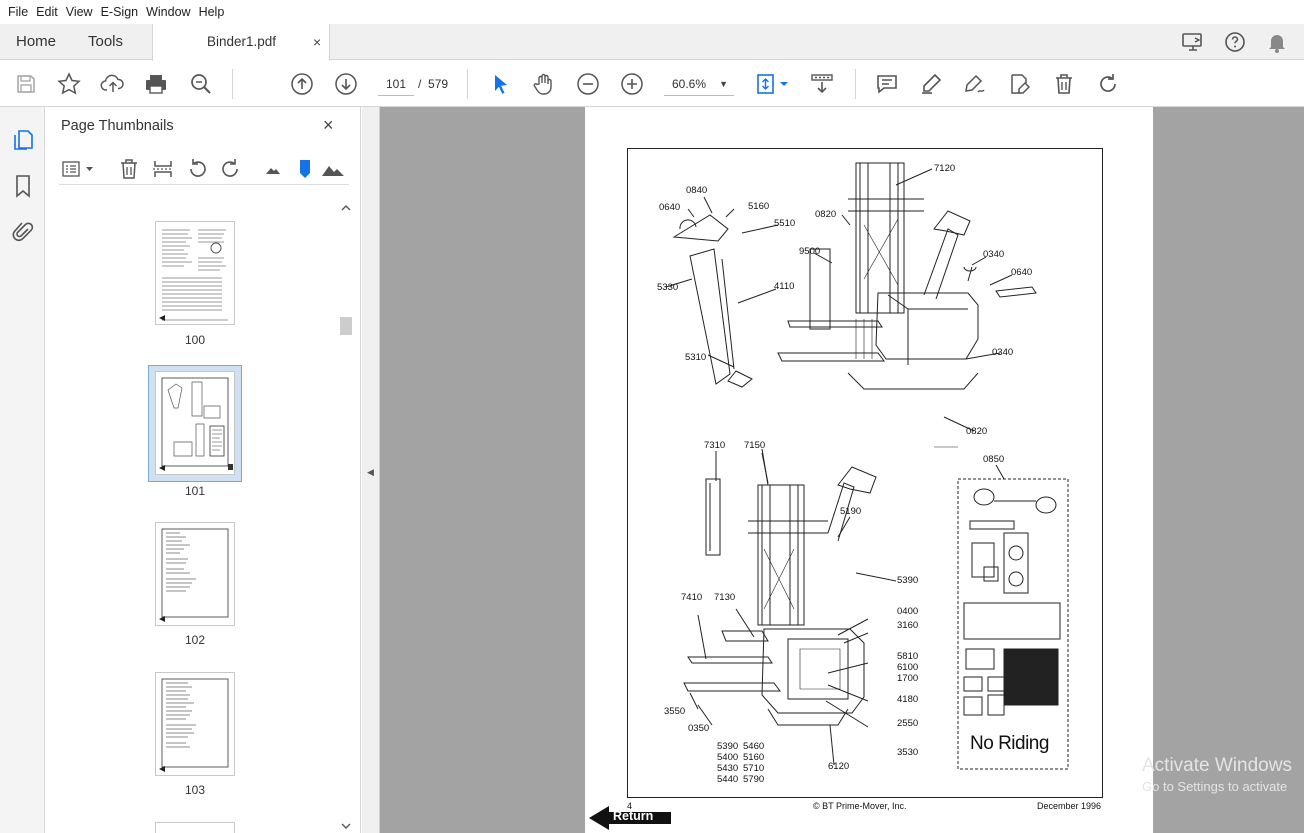  I want to click on part-callout: 0640, so click(1022, 272).